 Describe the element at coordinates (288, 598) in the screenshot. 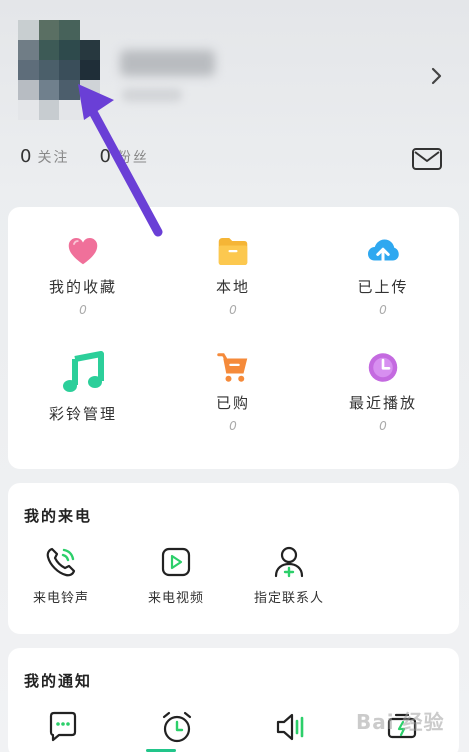

I see `call-item-label: 指定联系人` at that location.